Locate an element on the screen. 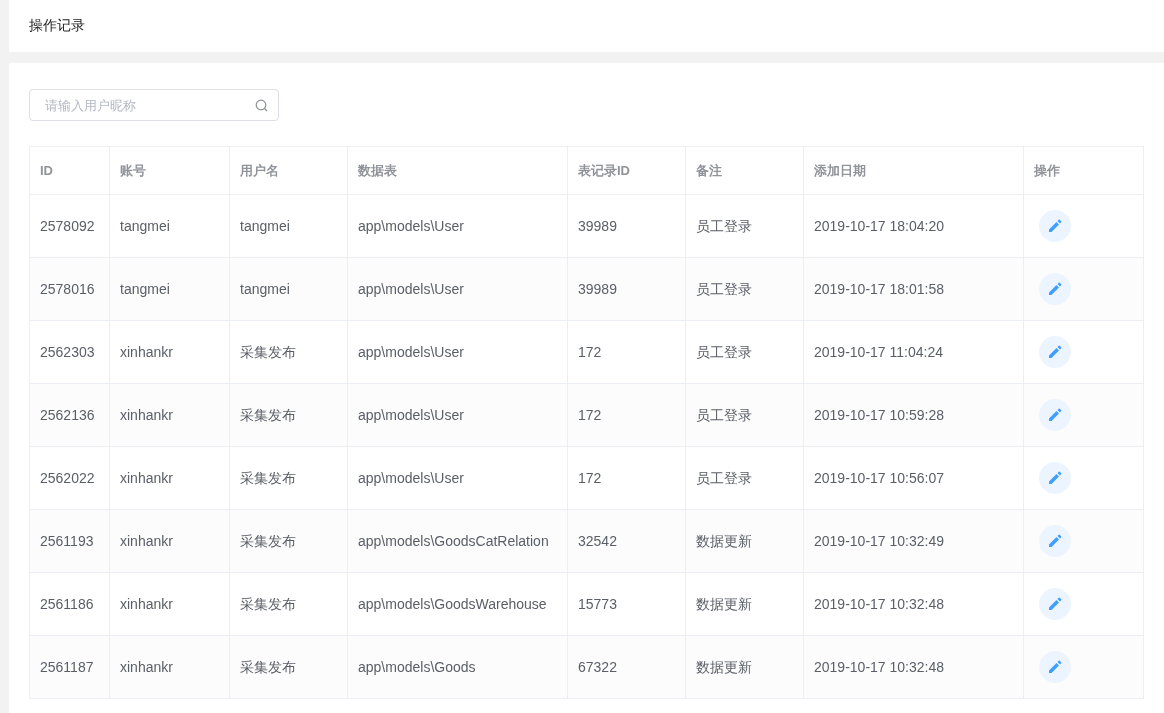  table-cell: 2019-10-17 10:32:49 is located at coordinates (879, 541).